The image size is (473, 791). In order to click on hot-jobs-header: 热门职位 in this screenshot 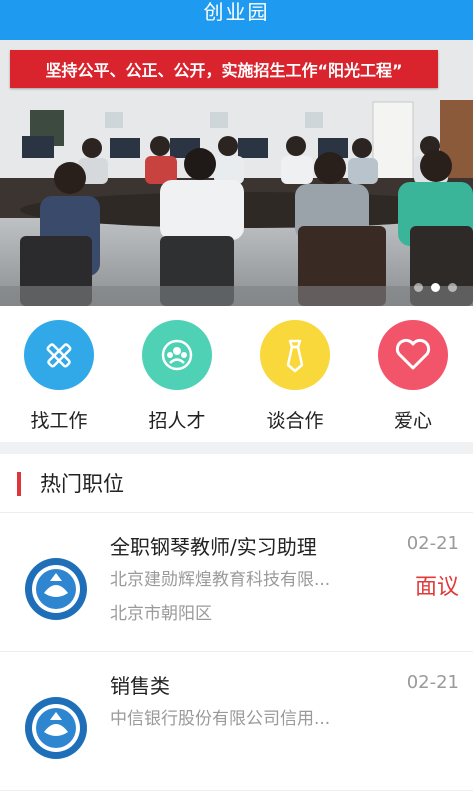, I will do `click(236, 483)`.